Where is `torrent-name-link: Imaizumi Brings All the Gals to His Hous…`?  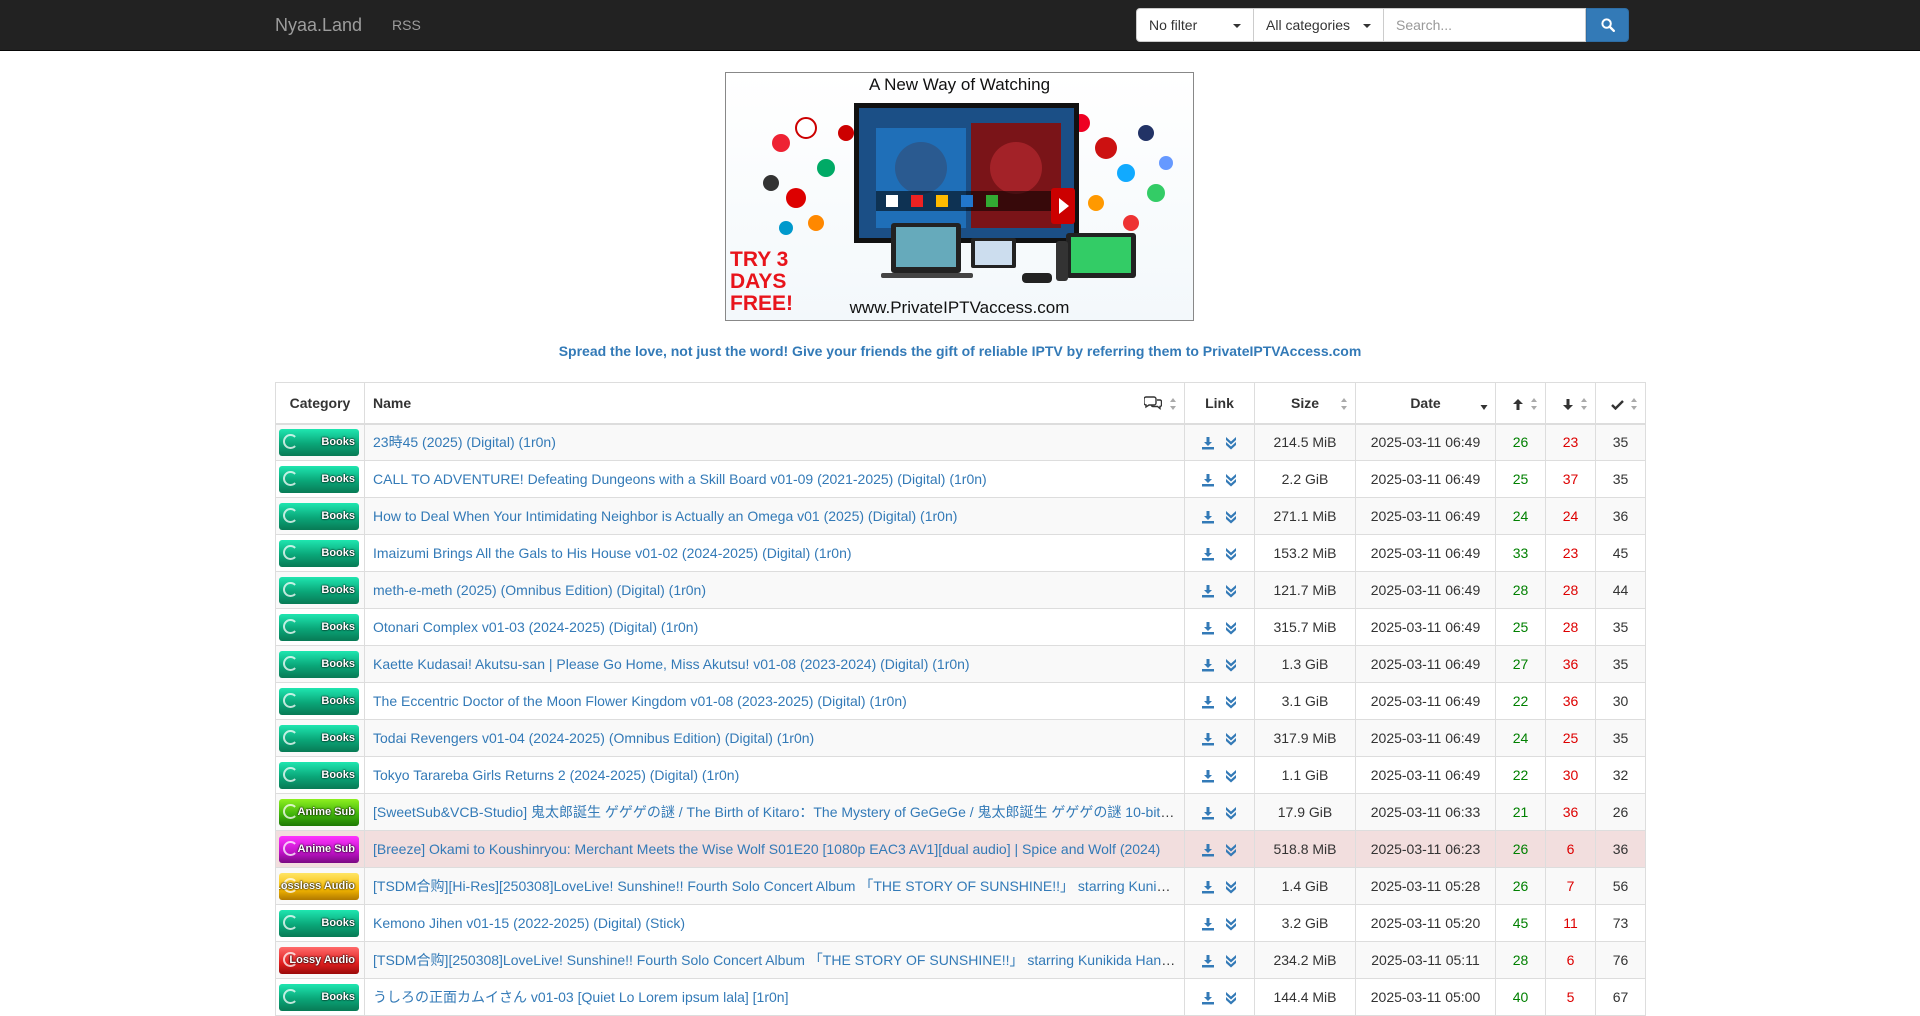 torrent-name-link: Imaizumi Brings All the Gals to His Hous… is located at coordinates (612, 553).